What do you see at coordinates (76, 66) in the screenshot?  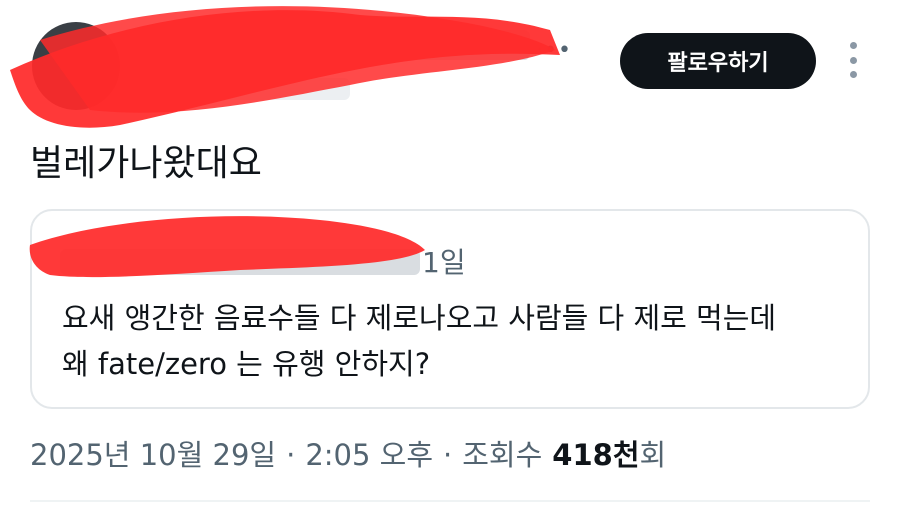 I see `avatar` at bounding box center [76, 66].